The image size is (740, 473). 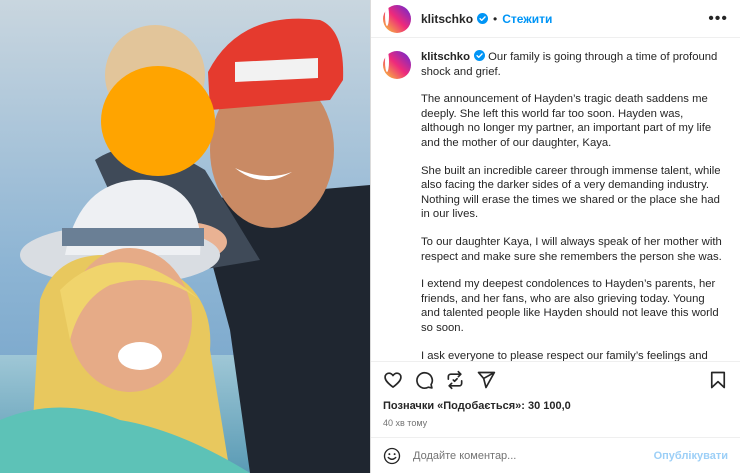 I want to click on comment-bar: Опублікувати, so click(x=555, y=455).